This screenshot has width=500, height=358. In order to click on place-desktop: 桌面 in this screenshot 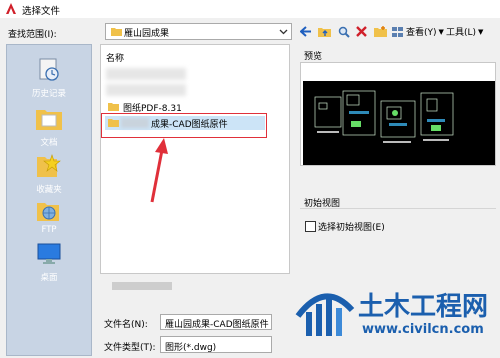, I will do `click(49, 261)`.